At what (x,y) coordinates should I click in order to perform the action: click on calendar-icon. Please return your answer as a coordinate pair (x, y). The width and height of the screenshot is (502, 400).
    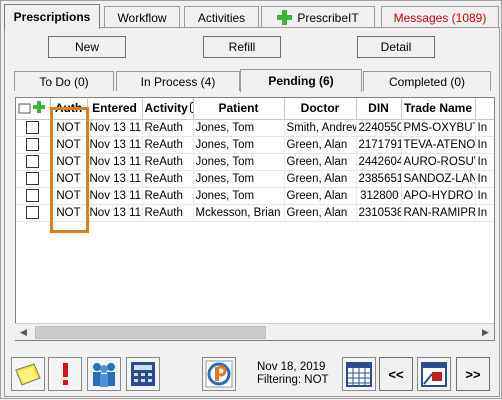
    Looking at the image, I should click on (359, 374).